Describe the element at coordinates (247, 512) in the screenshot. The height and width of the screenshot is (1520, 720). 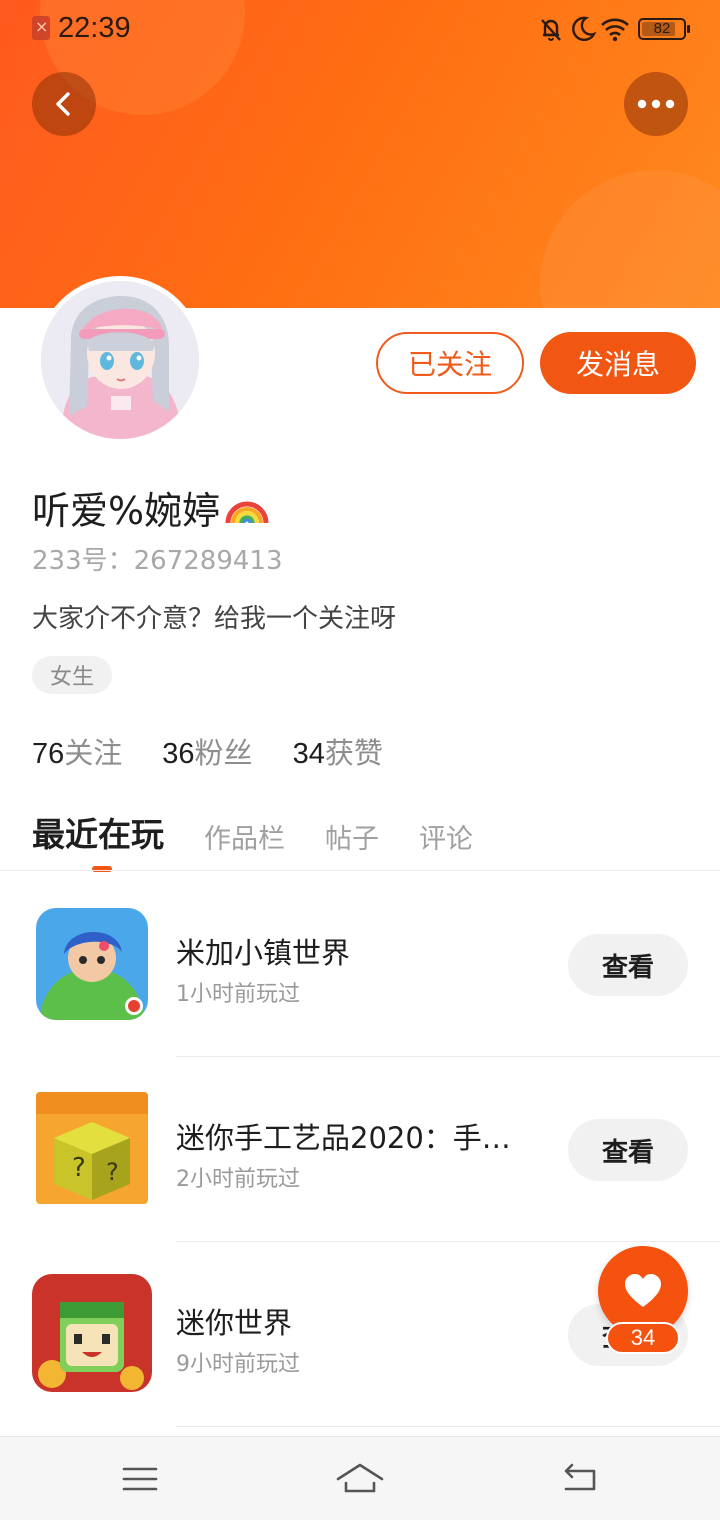
I see `rainbow-emoji` at that location.